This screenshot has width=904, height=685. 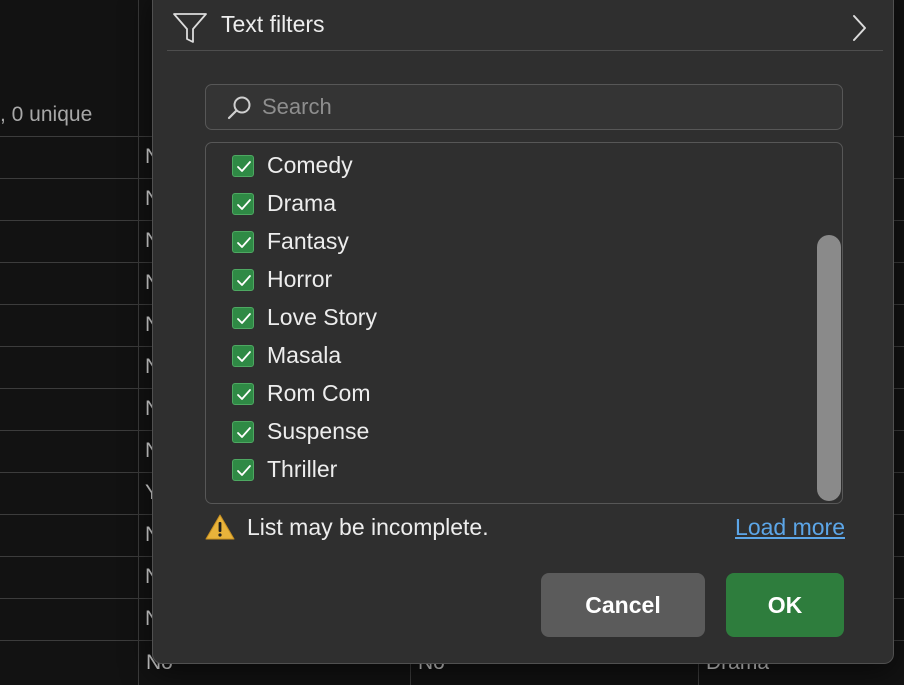 I want to click on search-input, so click(x=542, y=107).